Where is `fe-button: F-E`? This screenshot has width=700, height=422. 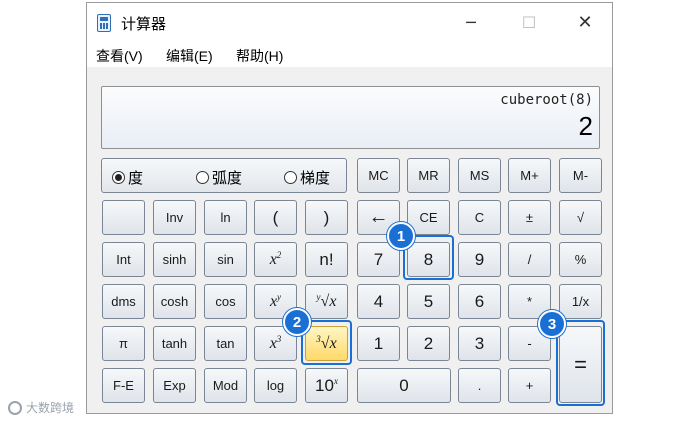
fe-button: F-E is located at coordinates (123, 385).